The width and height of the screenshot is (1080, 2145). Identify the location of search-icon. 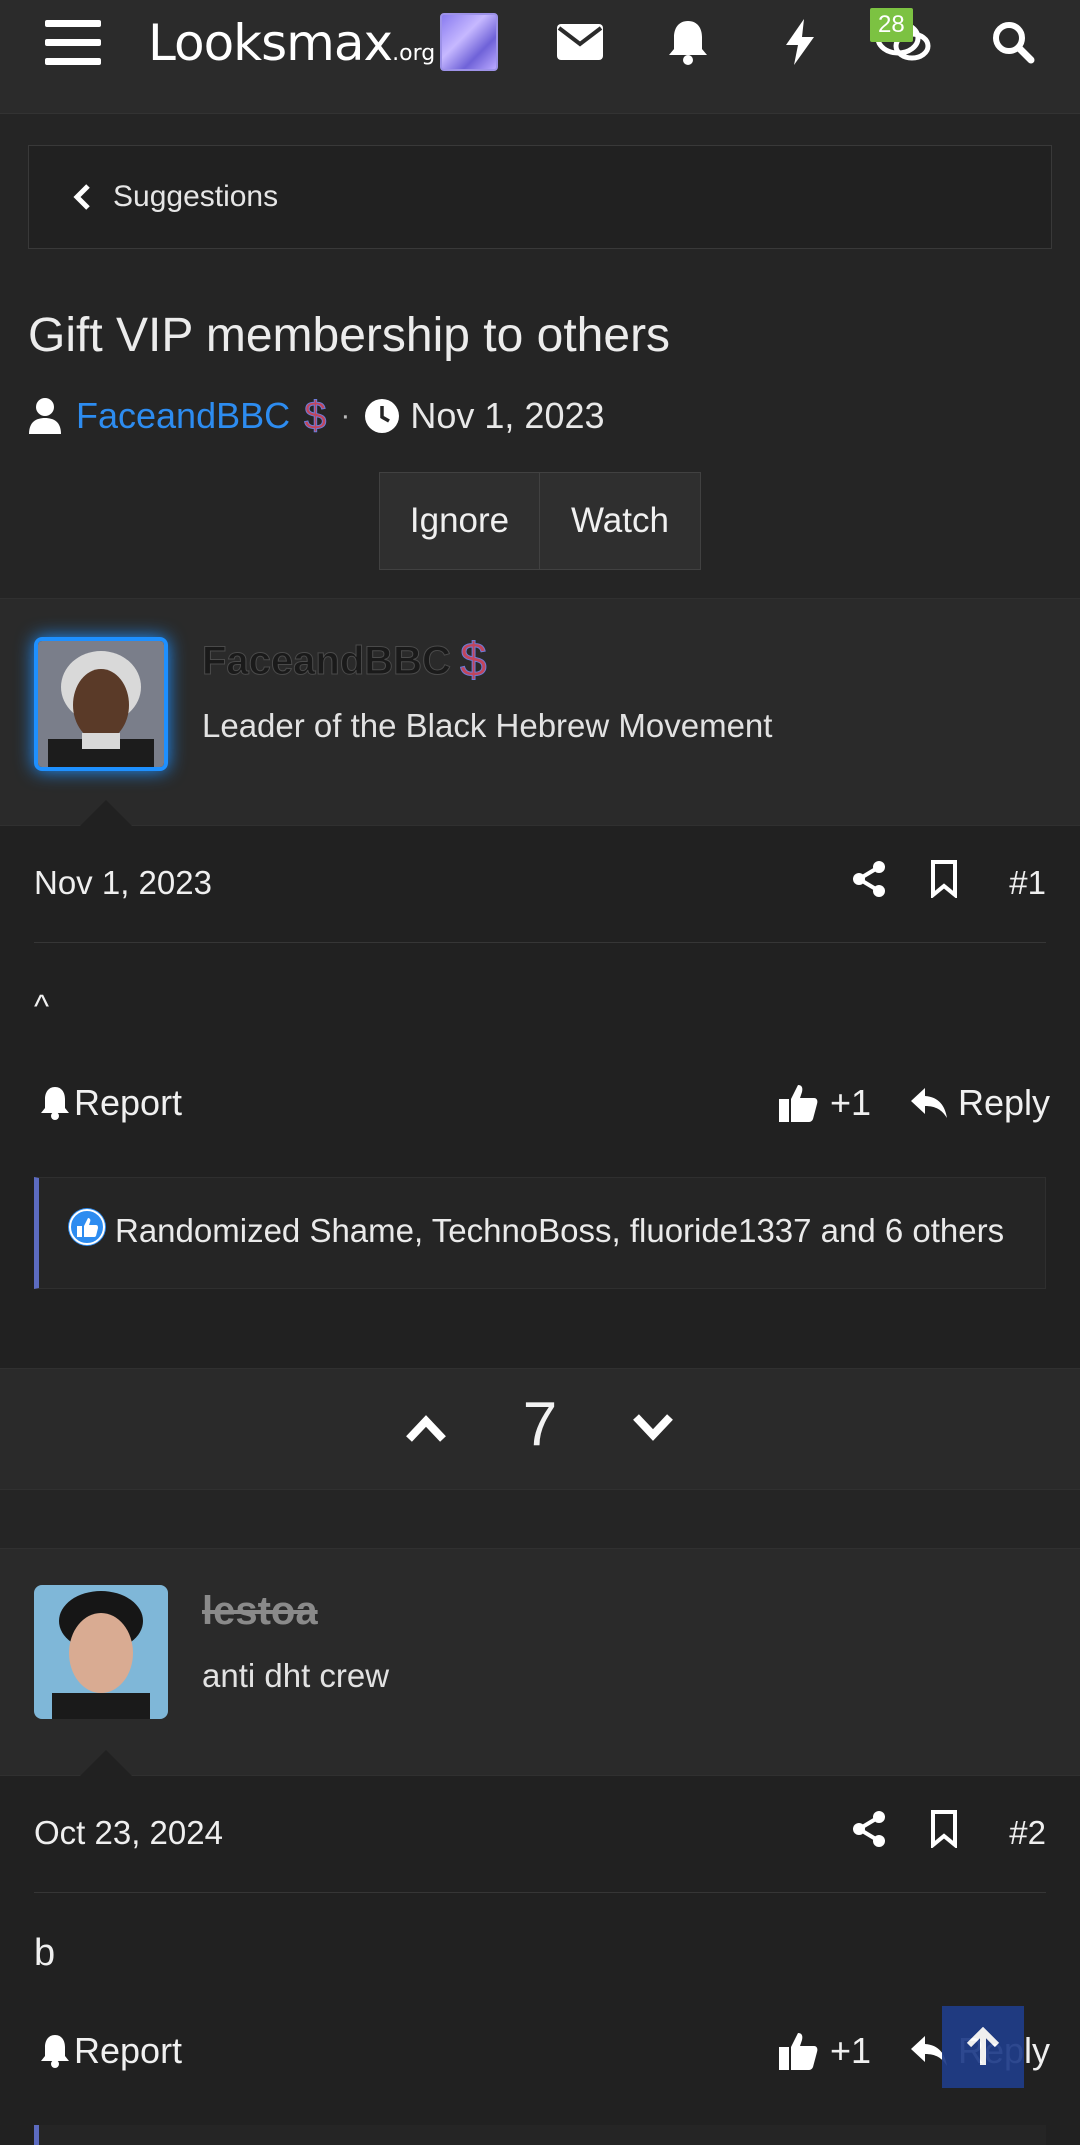
(1013, 42).